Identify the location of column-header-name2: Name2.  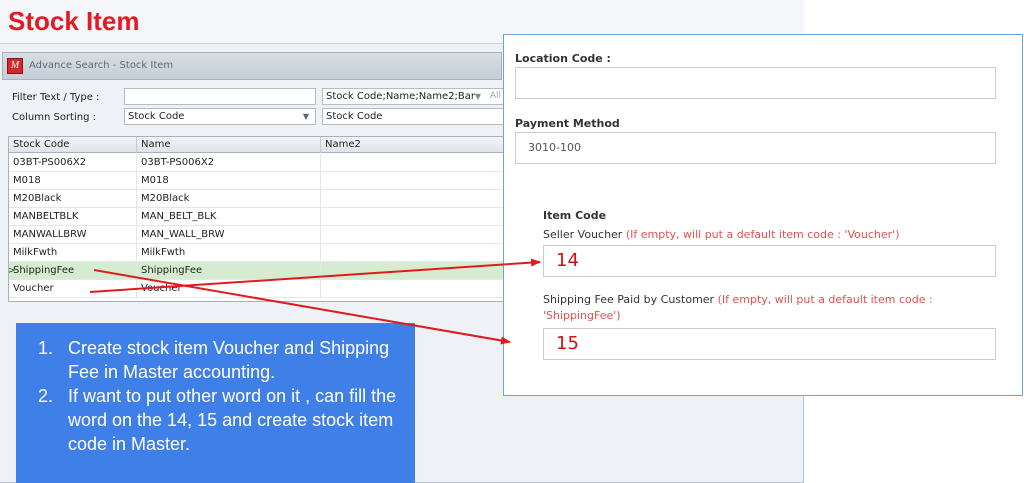
(413, 145).